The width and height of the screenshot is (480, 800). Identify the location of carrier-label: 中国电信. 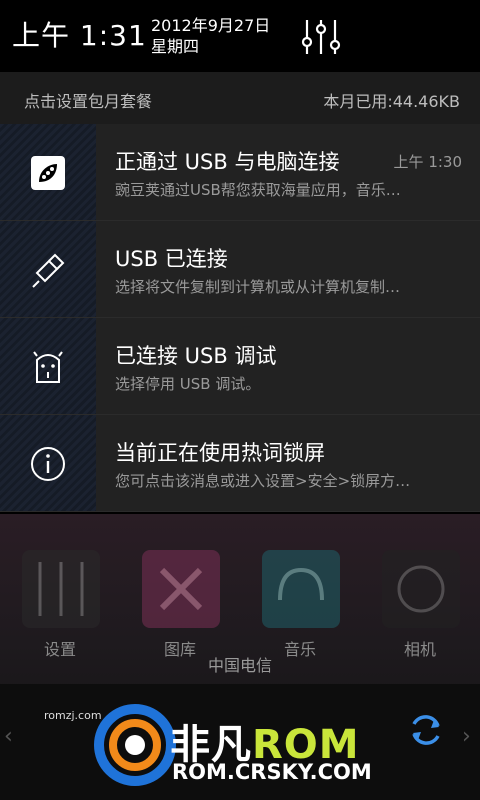
(239, 665).